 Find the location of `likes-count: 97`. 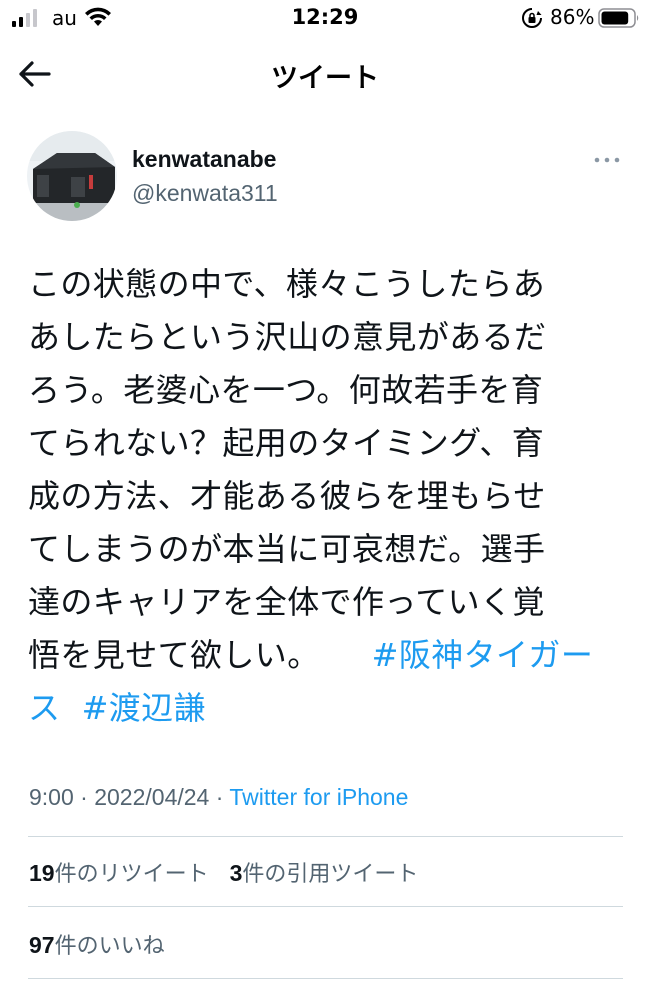

likes-count: 97 is located at coordinates (42, 945).